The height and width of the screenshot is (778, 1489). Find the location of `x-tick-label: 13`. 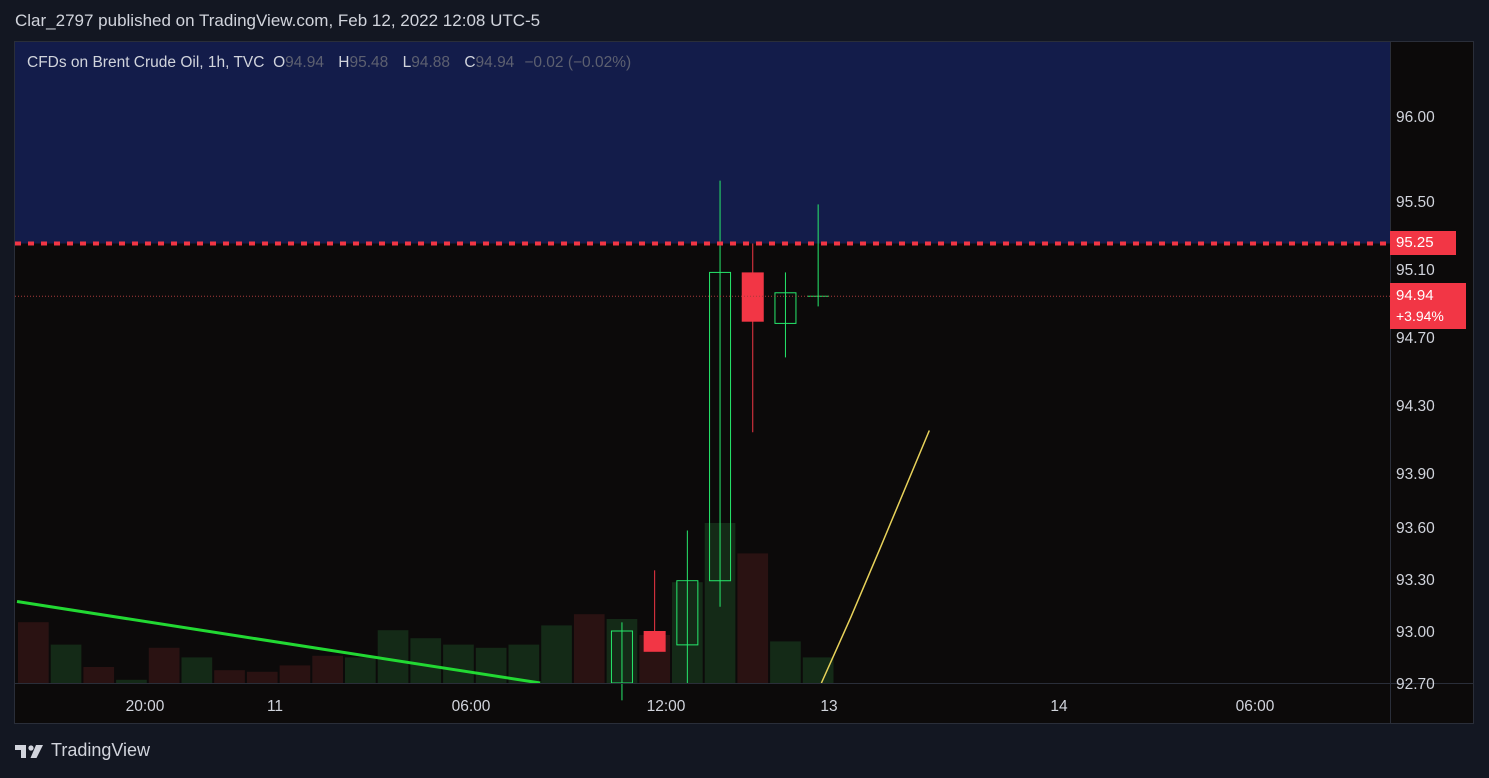

x-tick-label: 13 is located at coordinates (828, 706).